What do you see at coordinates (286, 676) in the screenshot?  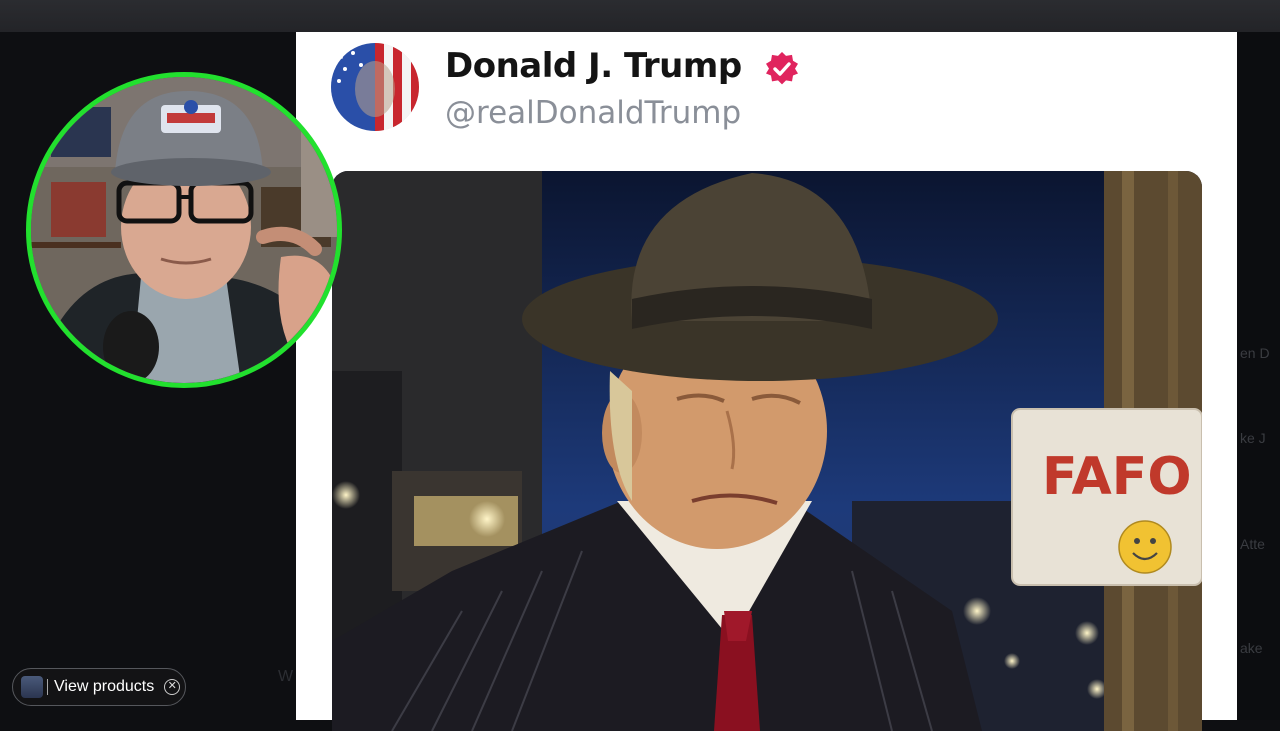 I see `background-text: W` at bounding box center [286, 676].